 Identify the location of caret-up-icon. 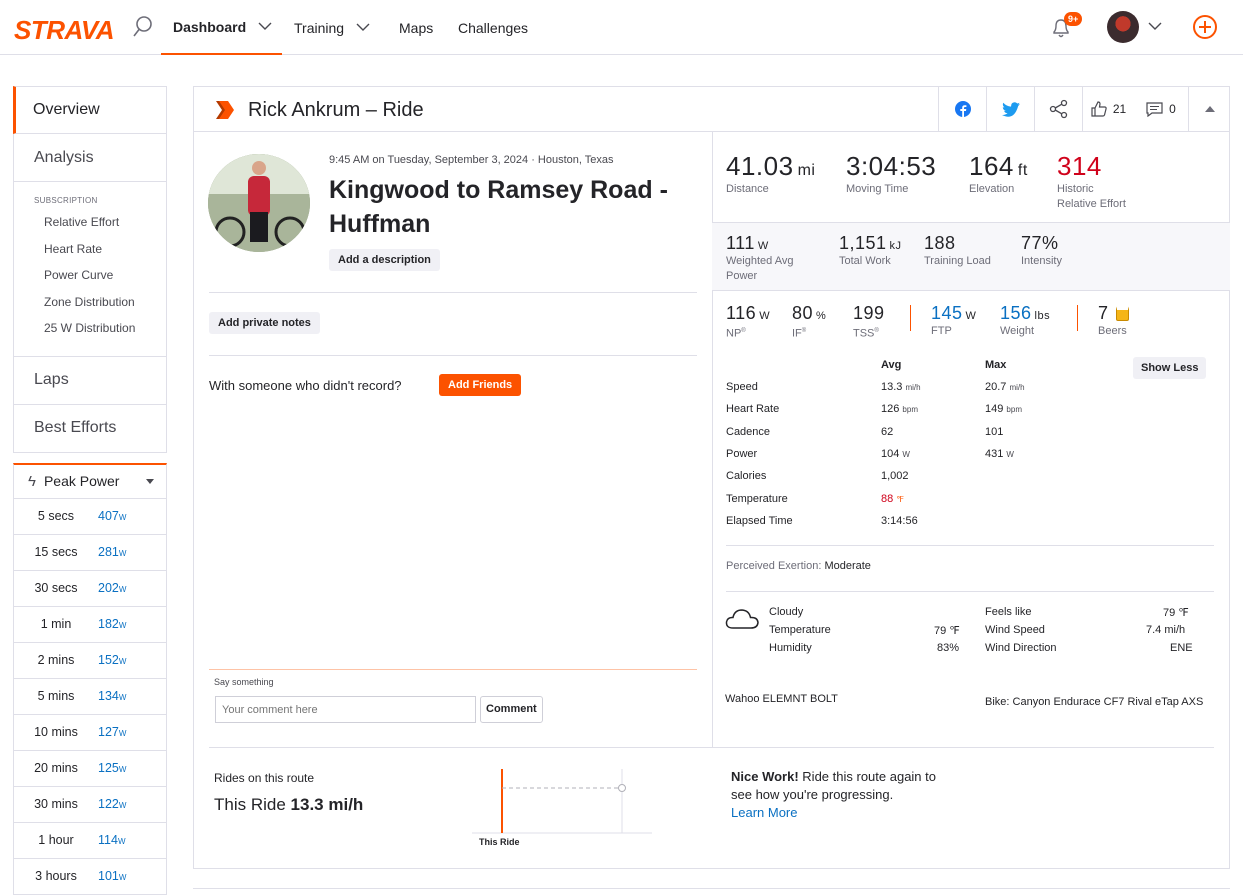
(1209, 109).